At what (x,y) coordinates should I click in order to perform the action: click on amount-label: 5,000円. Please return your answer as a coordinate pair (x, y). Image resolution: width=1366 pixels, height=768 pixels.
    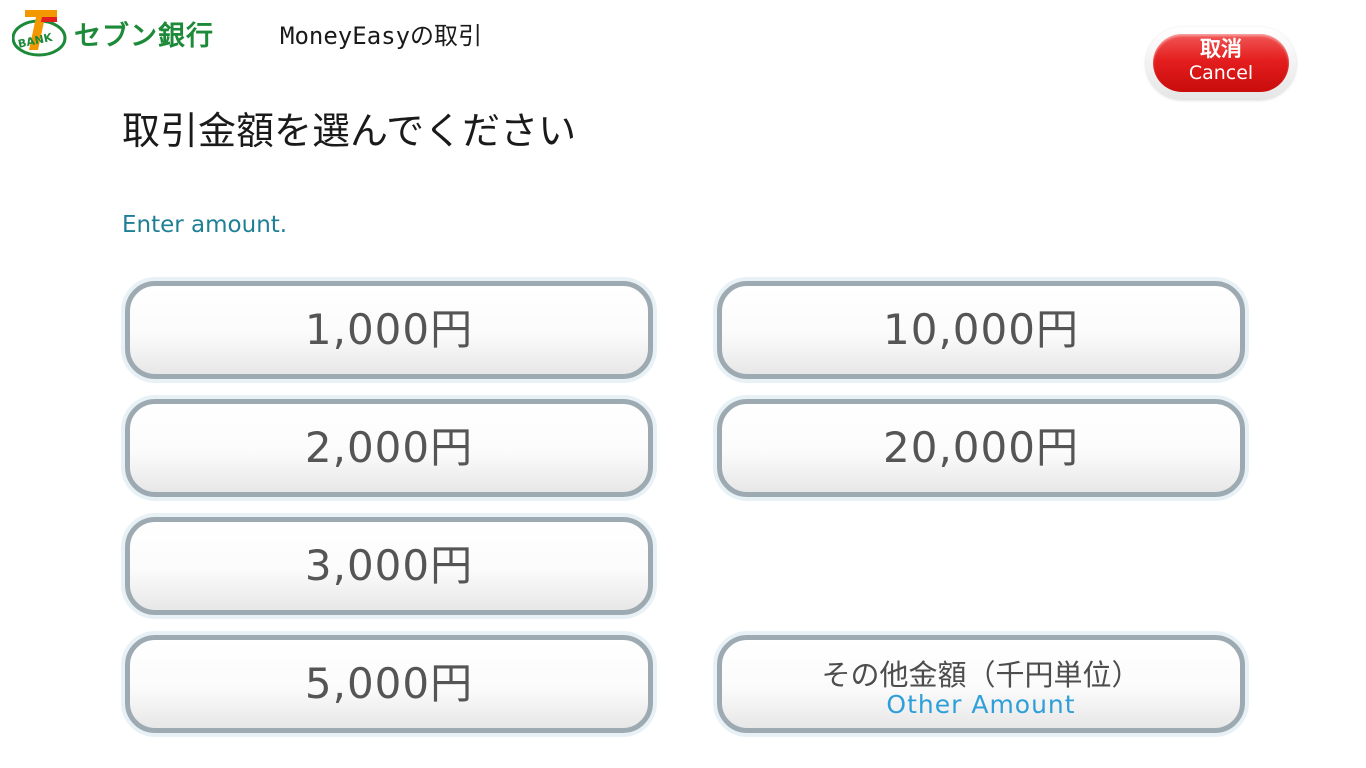
    Looking at the image, I should click on (389, 683).